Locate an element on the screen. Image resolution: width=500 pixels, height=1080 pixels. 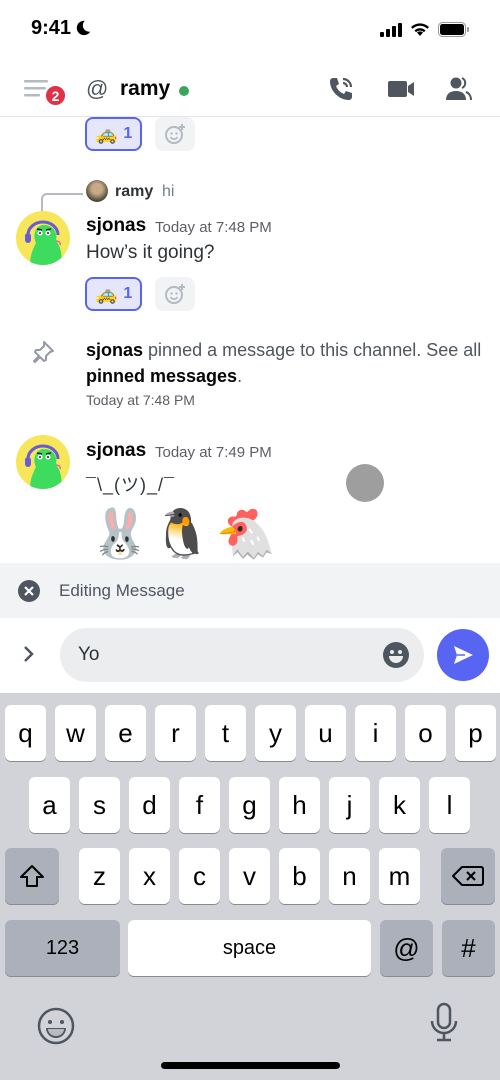
key-e: e is located at coordinates (125, 733).